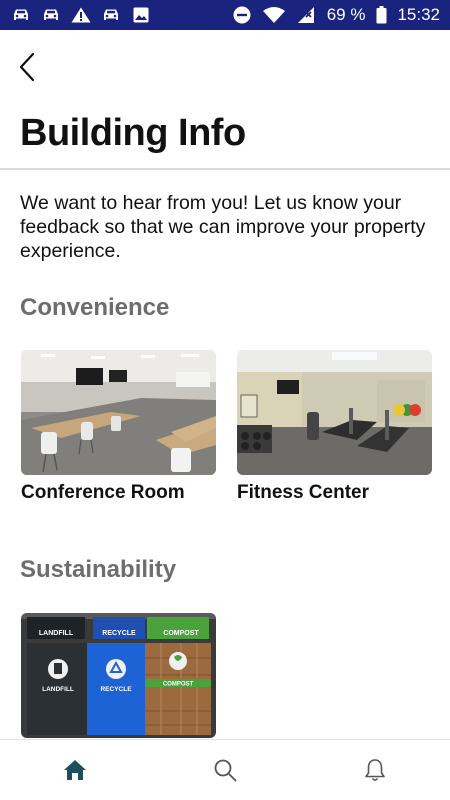 The height and width of the screenshot is (800, 450). What do you see at coordinates (334, 412) in the screenshot?
I see `fitness-center-image` at bounding box center [334, 412].